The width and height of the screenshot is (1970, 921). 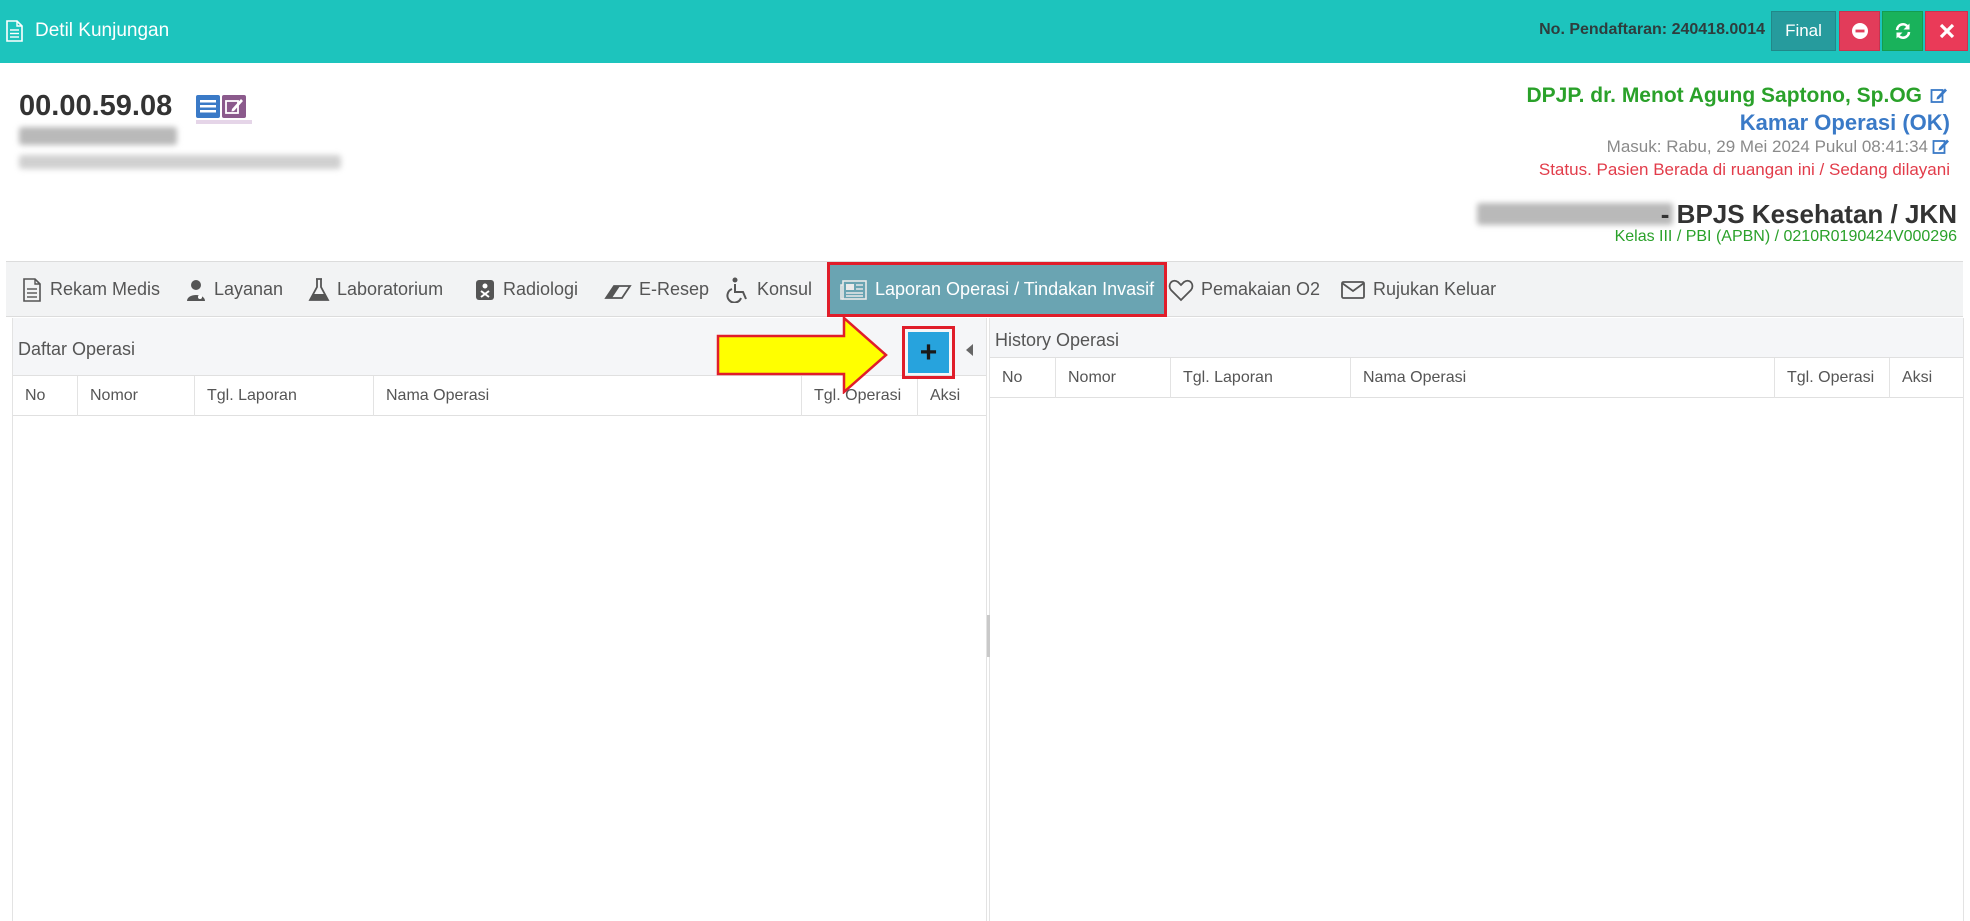 I want to click on tab-radiologi: Radiologi, so click(x=526, y=289).